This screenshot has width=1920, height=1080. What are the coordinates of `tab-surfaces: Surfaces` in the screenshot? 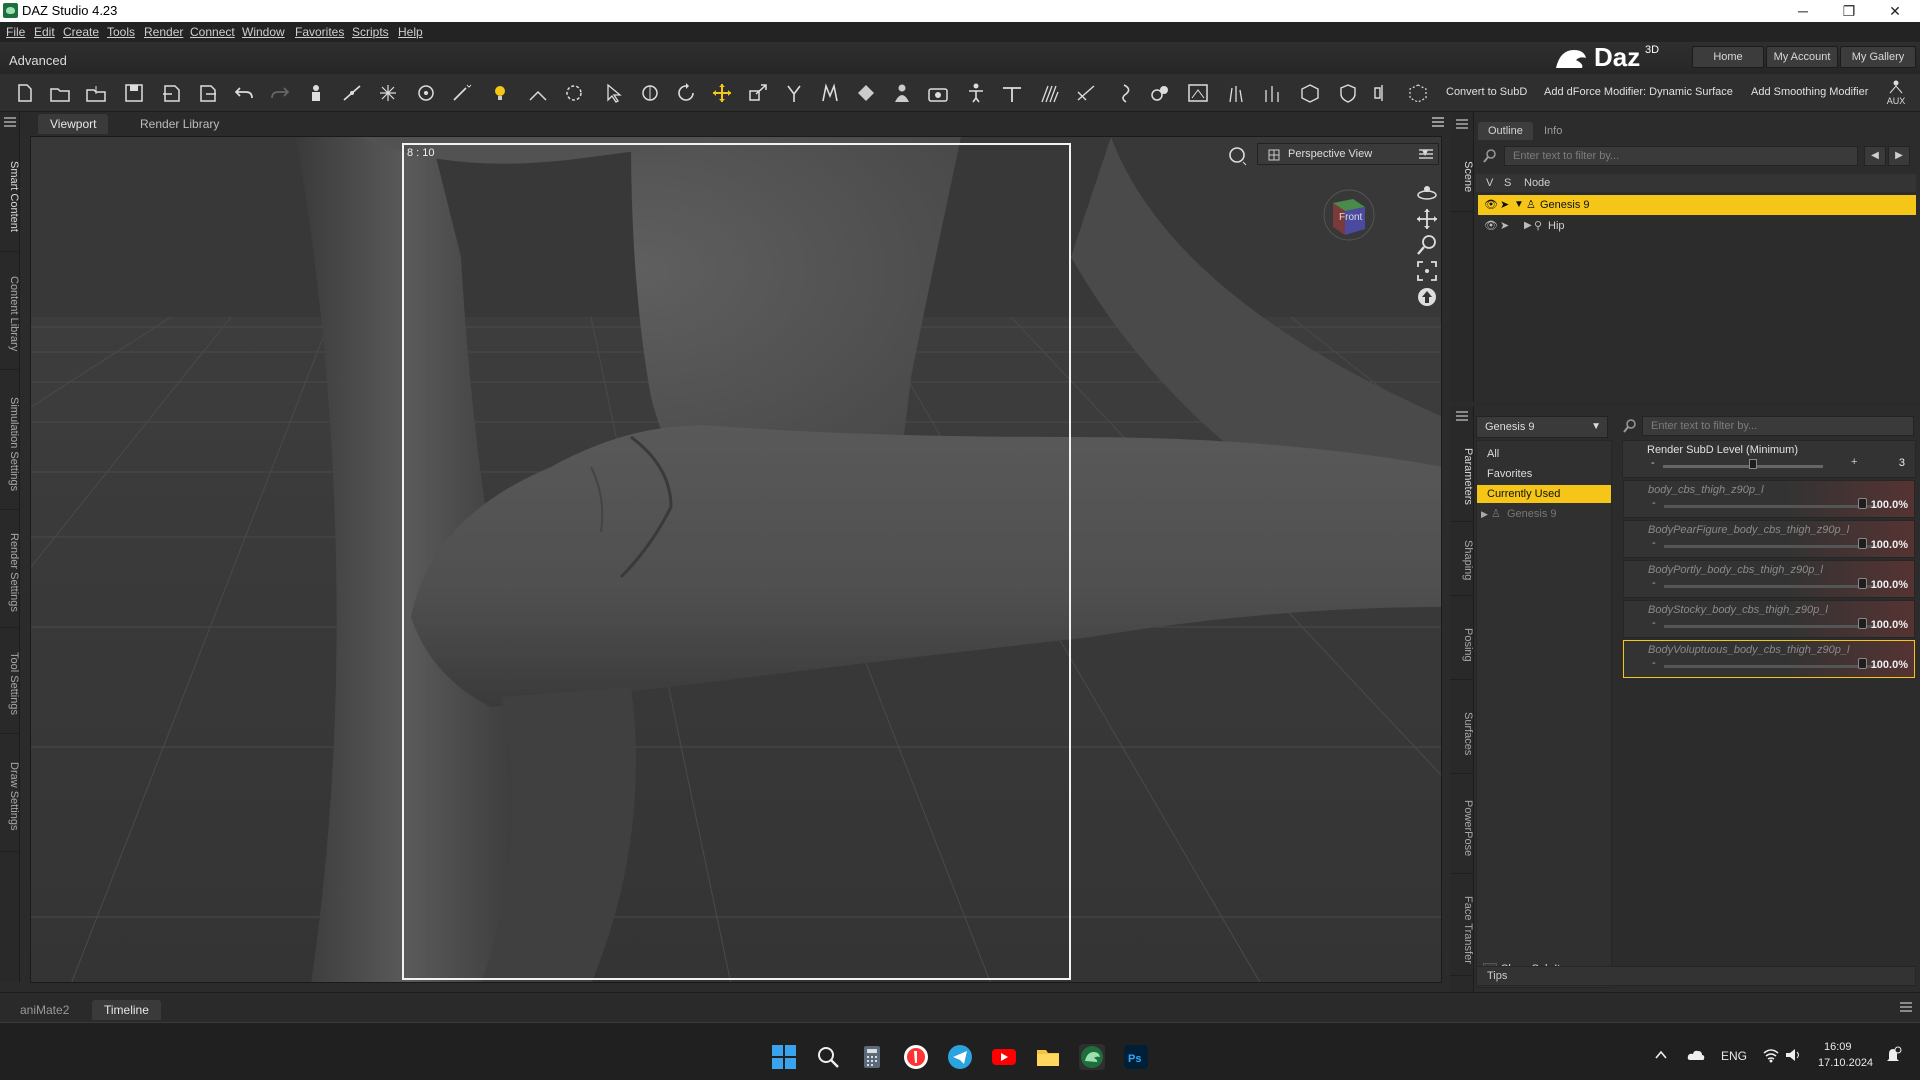 It's located at (1462, 734).